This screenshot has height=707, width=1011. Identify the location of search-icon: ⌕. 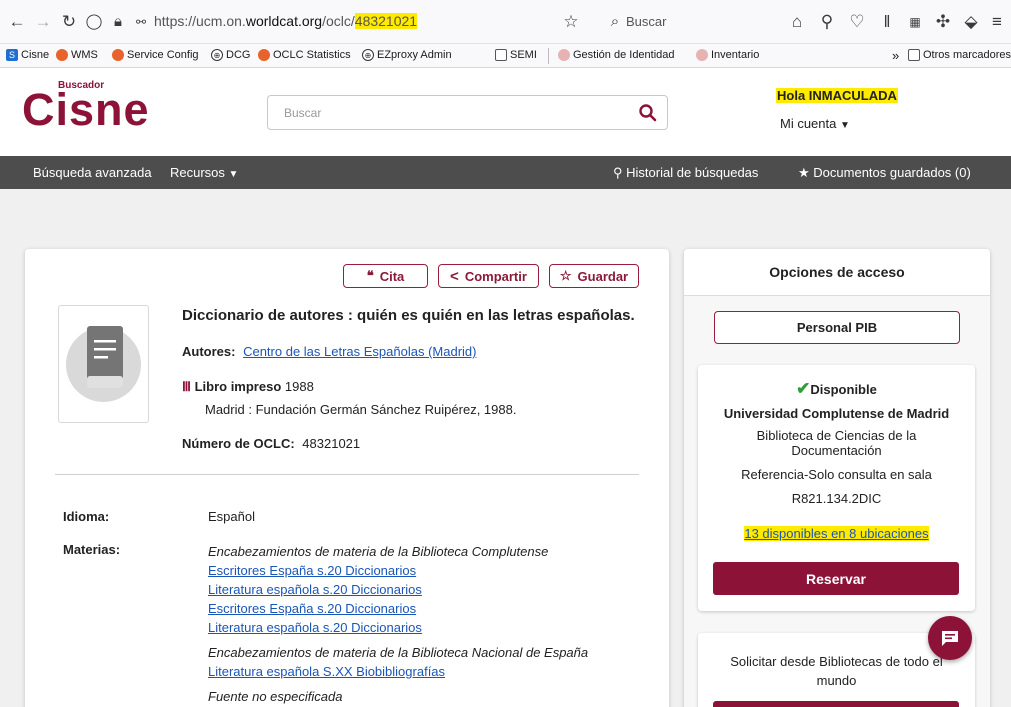
(615, 21).